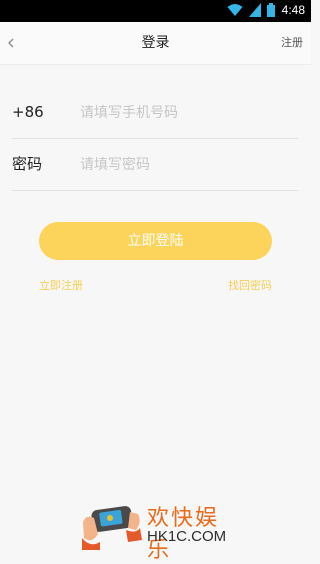 The width and height of the screenshot is (320, 564). I want to click on login-button: 立即登陆, so click(155, 241).